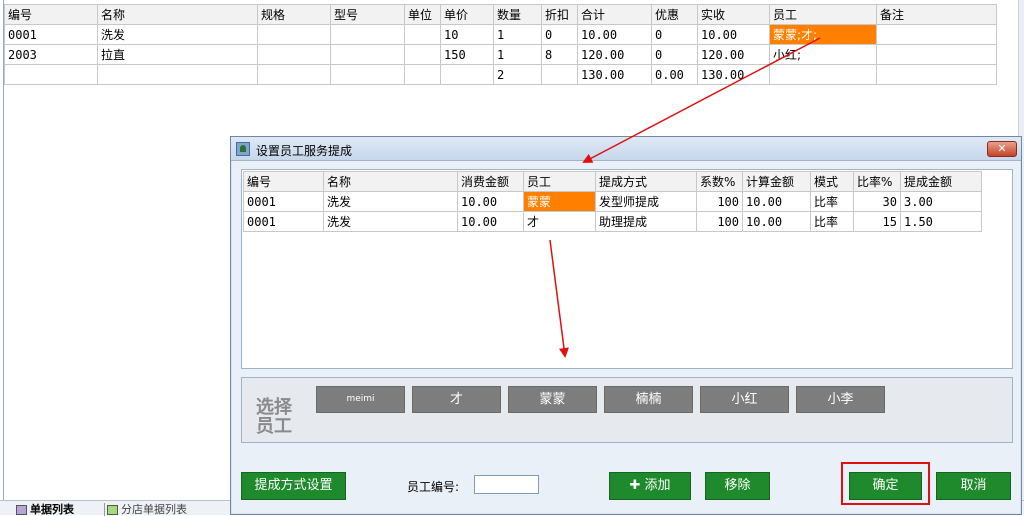  I want to click on staff-cell-selected: 蒙蒙, so click(559, 201).